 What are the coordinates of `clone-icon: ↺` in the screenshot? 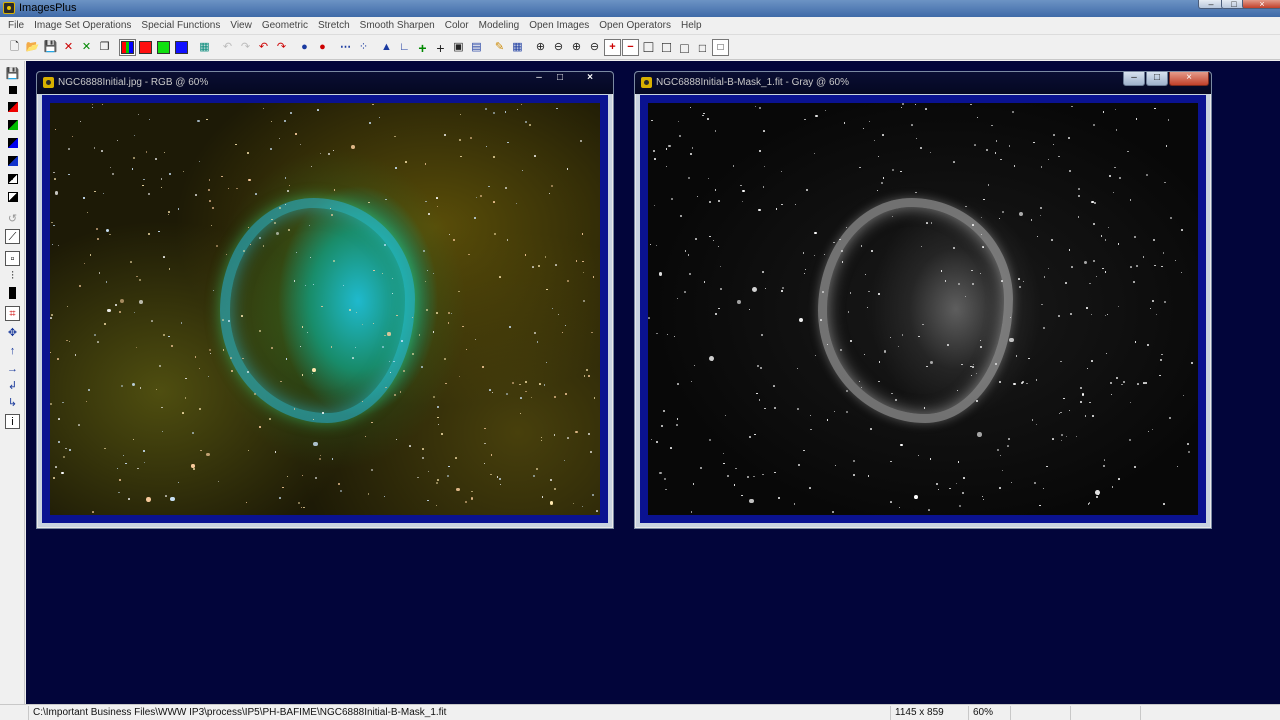 It's located at (12, 219).